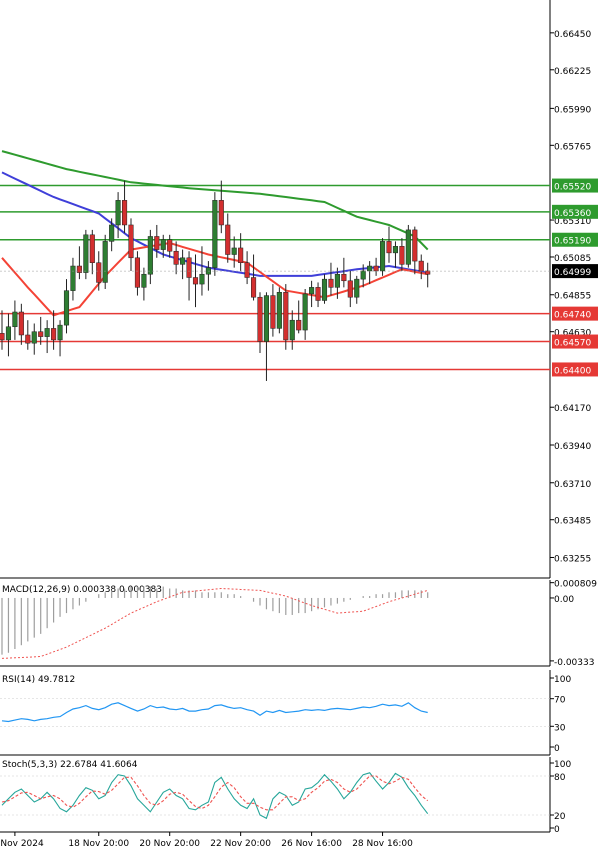 This screenshot has height=847, width=600. What do you see at coordinates (572, 110) in the screenshot?
I see `y-tick-label: 0.65990` at bounding box center [572, 110].